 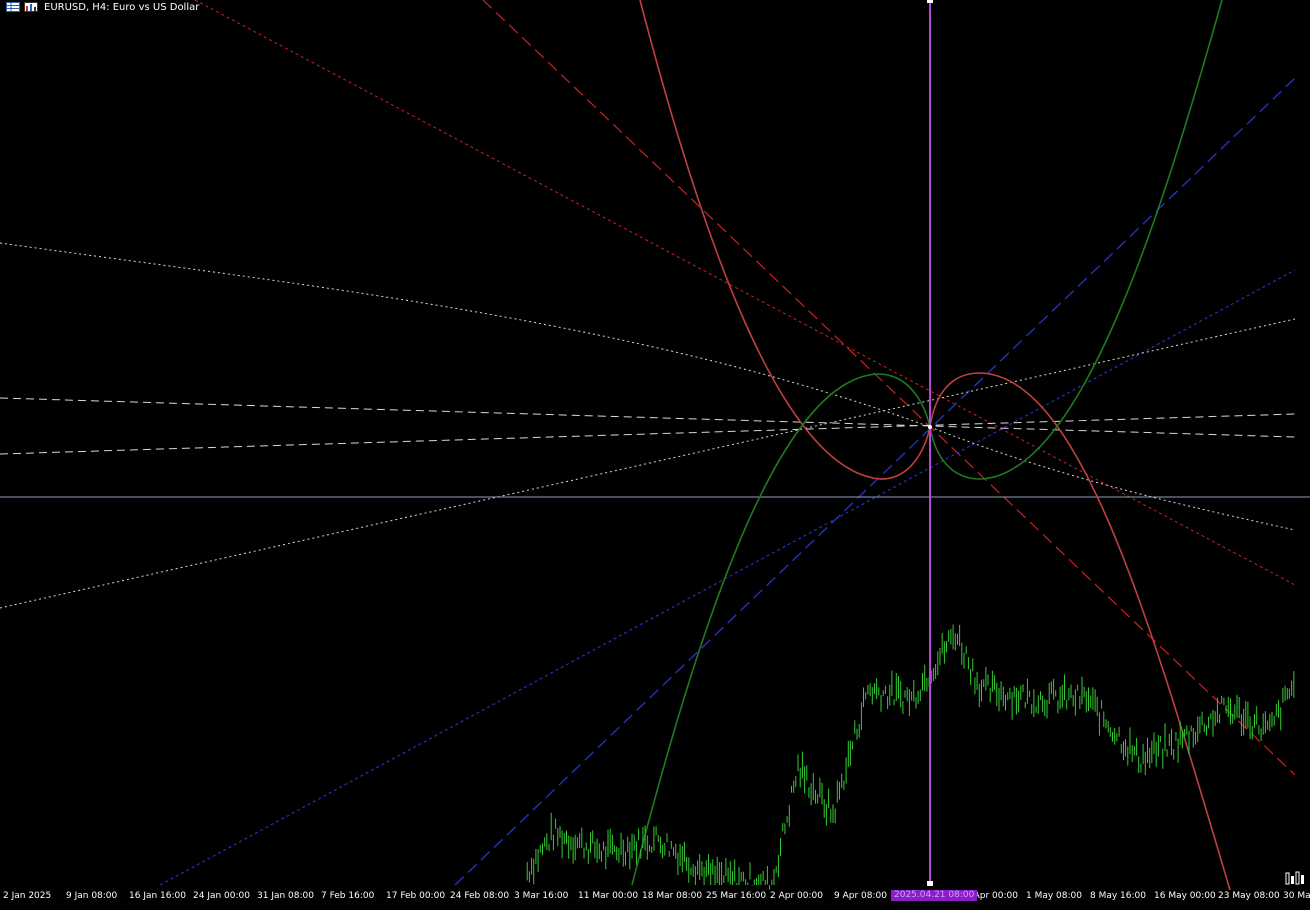 What do you see at coordinates (122, 7) in the screenshot?
I see `chart-title: EURUSD, H4: Euro vs US Dollar` at bounding box center [122, 7].